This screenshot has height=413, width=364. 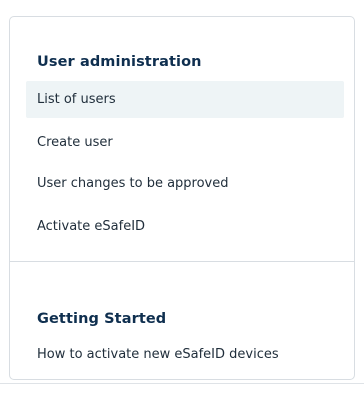 I want to click on user-changes-to-be-approved-link: User changes to be approved, so click(x=185, y=183).